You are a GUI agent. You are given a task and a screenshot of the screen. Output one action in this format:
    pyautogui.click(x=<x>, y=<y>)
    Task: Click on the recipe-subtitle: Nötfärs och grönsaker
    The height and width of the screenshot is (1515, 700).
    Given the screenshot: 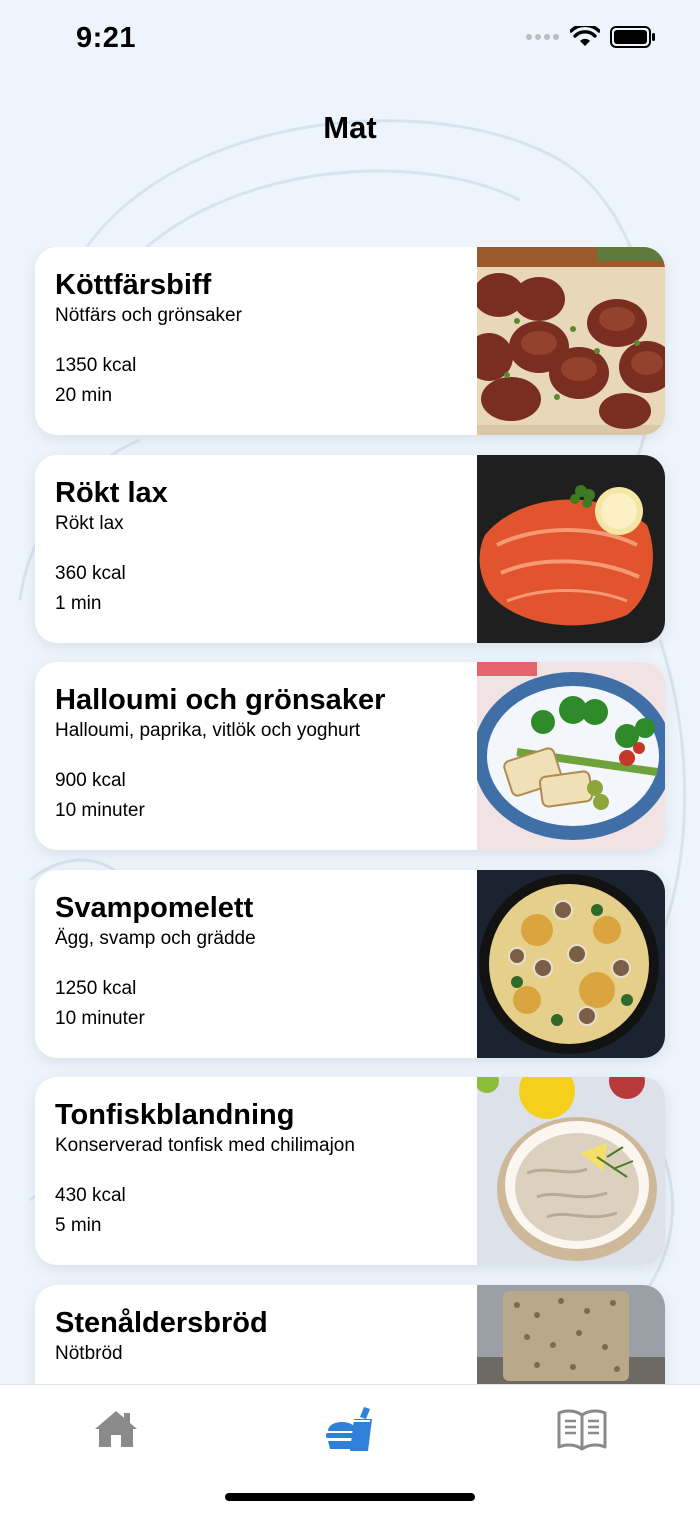 What is the action you would take?
    pyautogui.click(x=148, y=315)
    